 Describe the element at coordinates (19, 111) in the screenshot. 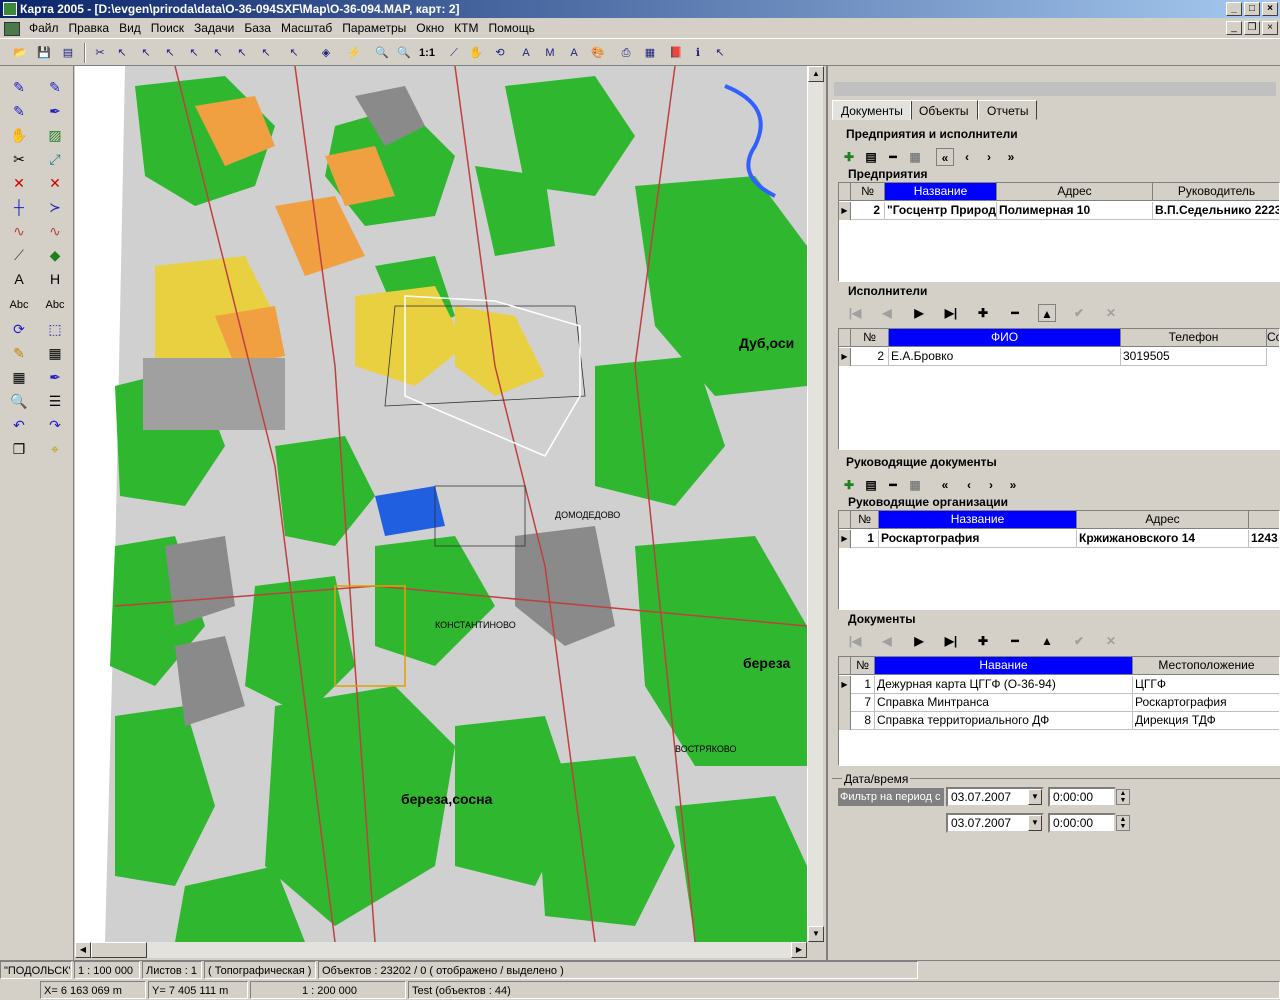

I see `pencil-edit-icon: ✎` at that location.